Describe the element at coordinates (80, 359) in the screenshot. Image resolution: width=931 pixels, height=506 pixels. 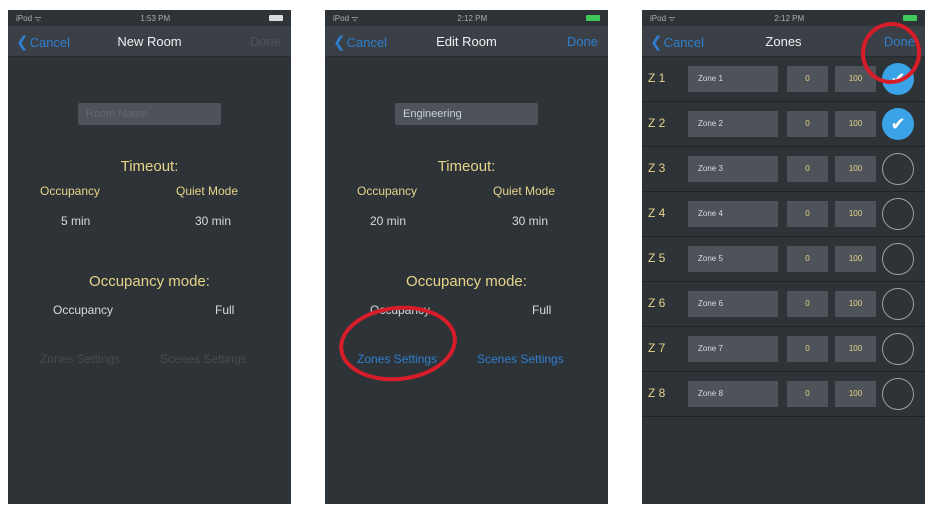
I see `zones-settings-link: Zones Settings` at that location.